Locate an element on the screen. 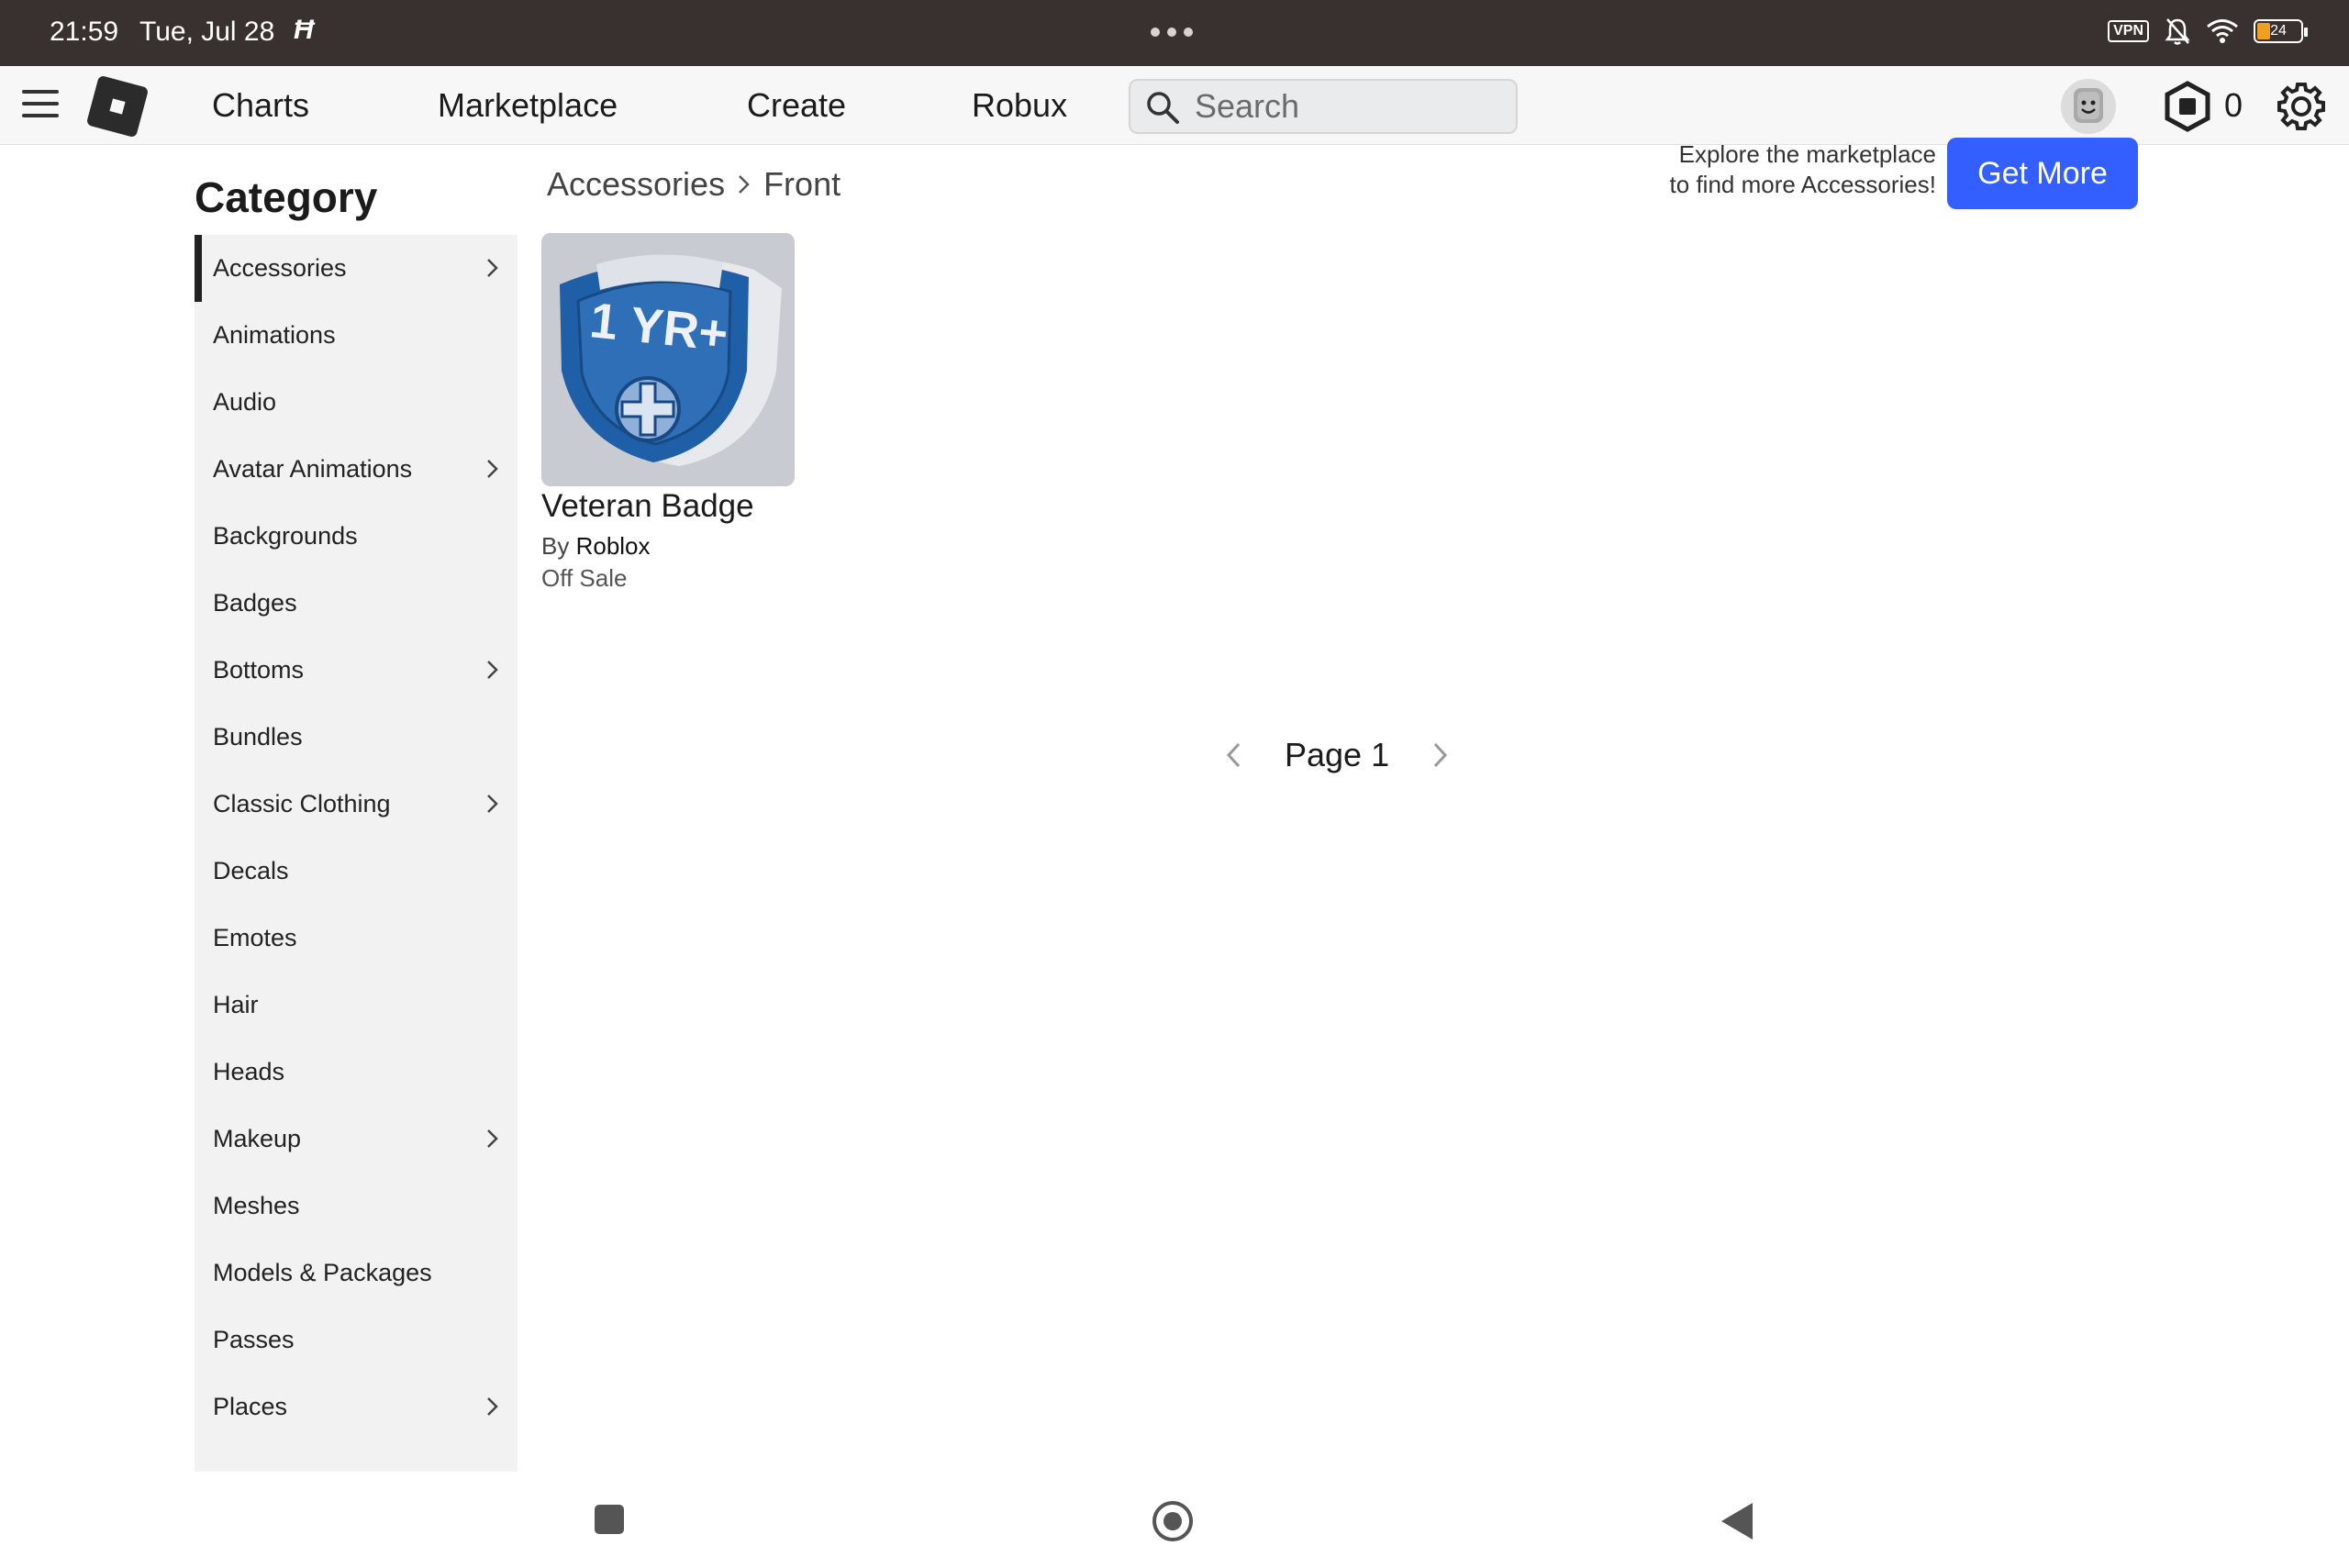  breadcrumb-current: Front is located at coordinates (802, 184).